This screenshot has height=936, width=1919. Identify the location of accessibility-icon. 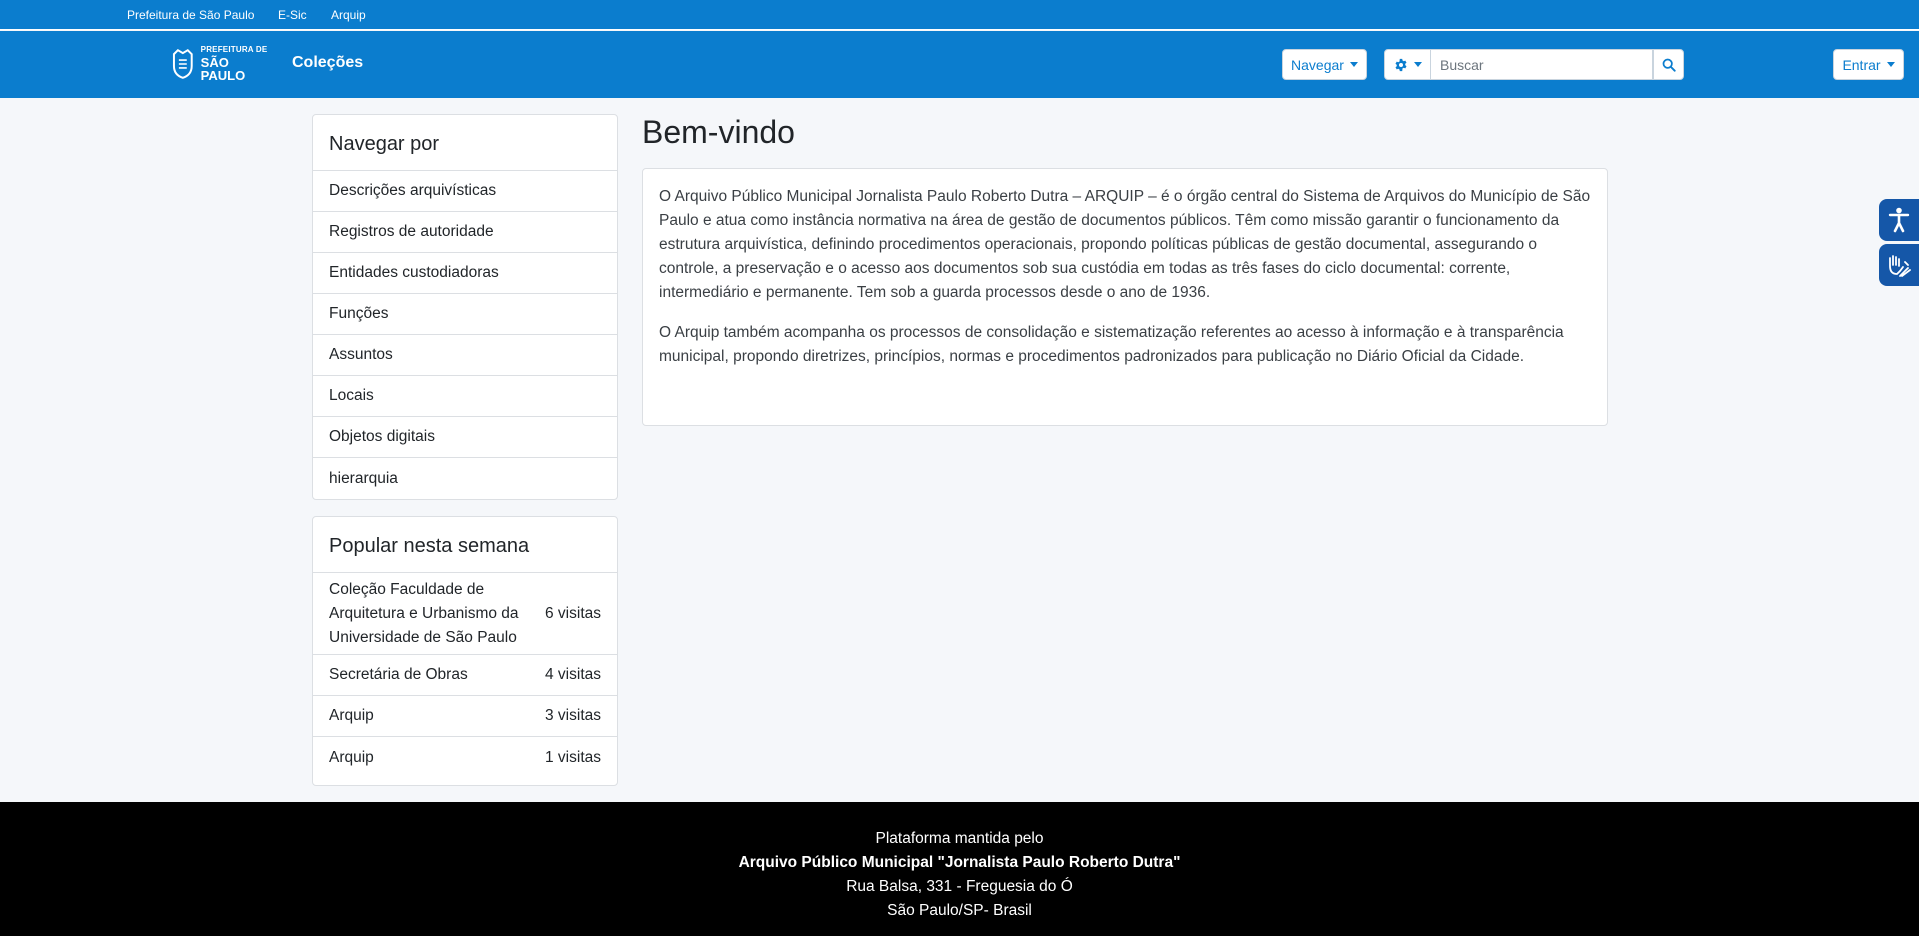
(1899, 220).